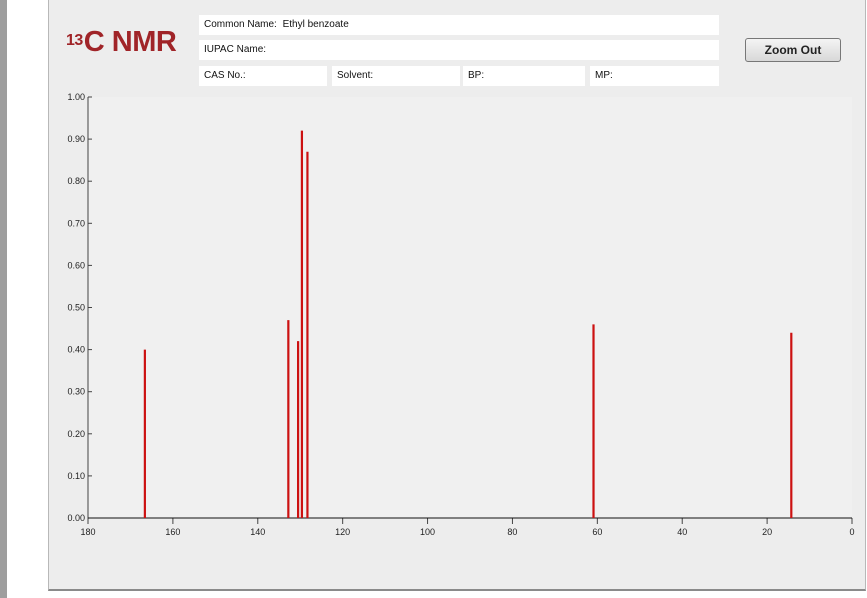 The width and height of the screenshot is (867, 598). I want to click on x-tick-label: 60, so click(597, 532).